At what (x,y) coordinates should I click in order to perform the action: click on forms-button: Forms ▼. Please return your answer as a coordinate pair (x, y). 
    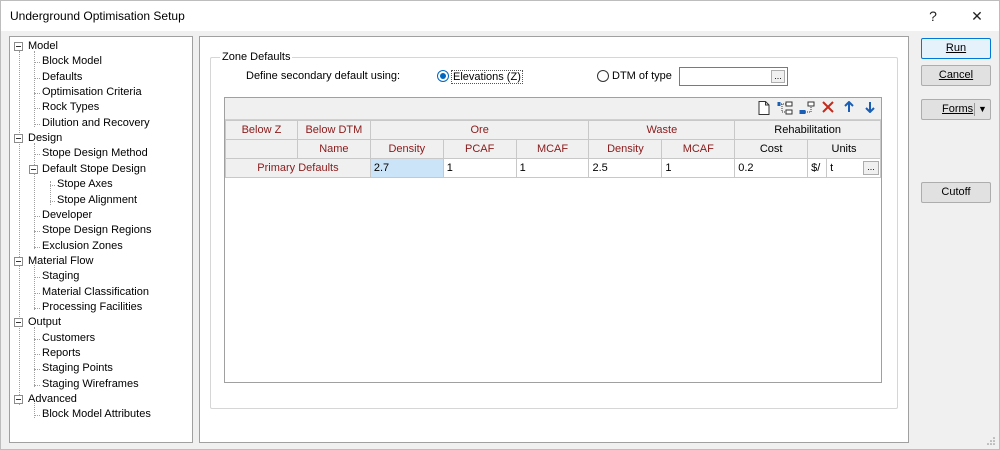
    Looking at the image, I should click on (956, 109).